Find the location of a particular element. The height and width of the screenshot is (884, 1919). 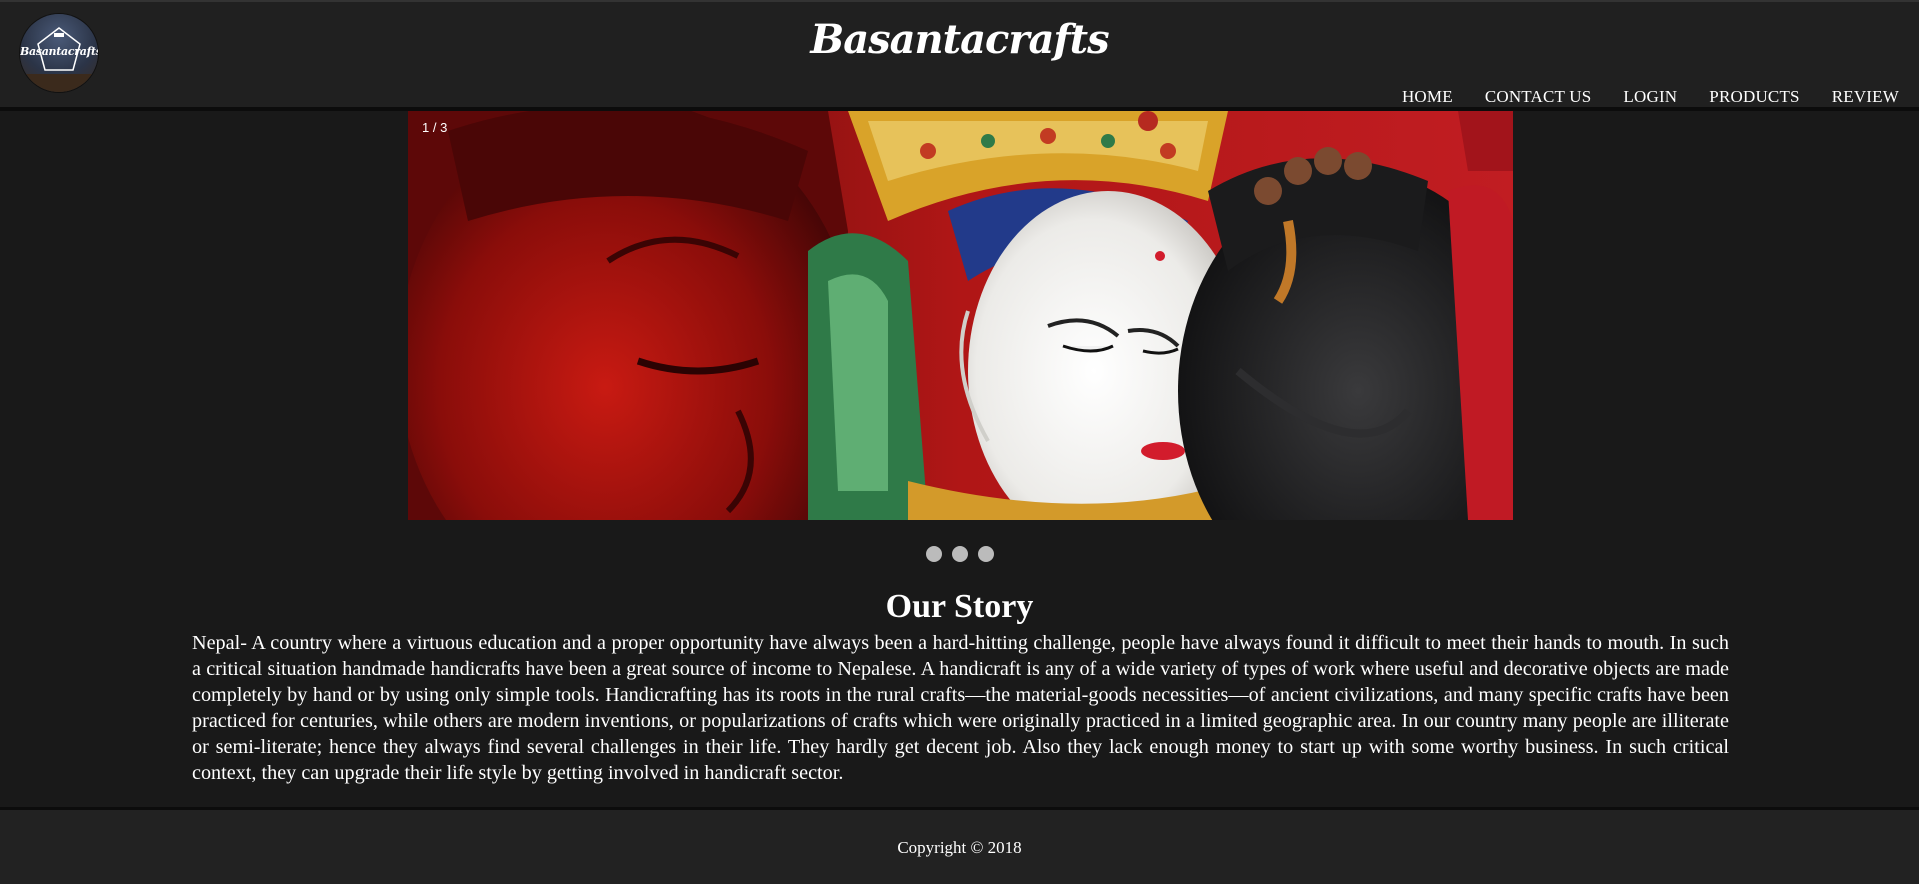

main-nav: HOME CONTACT US LOGIN PRODUCTS REVIEW is located at coordinates (1650, 97).